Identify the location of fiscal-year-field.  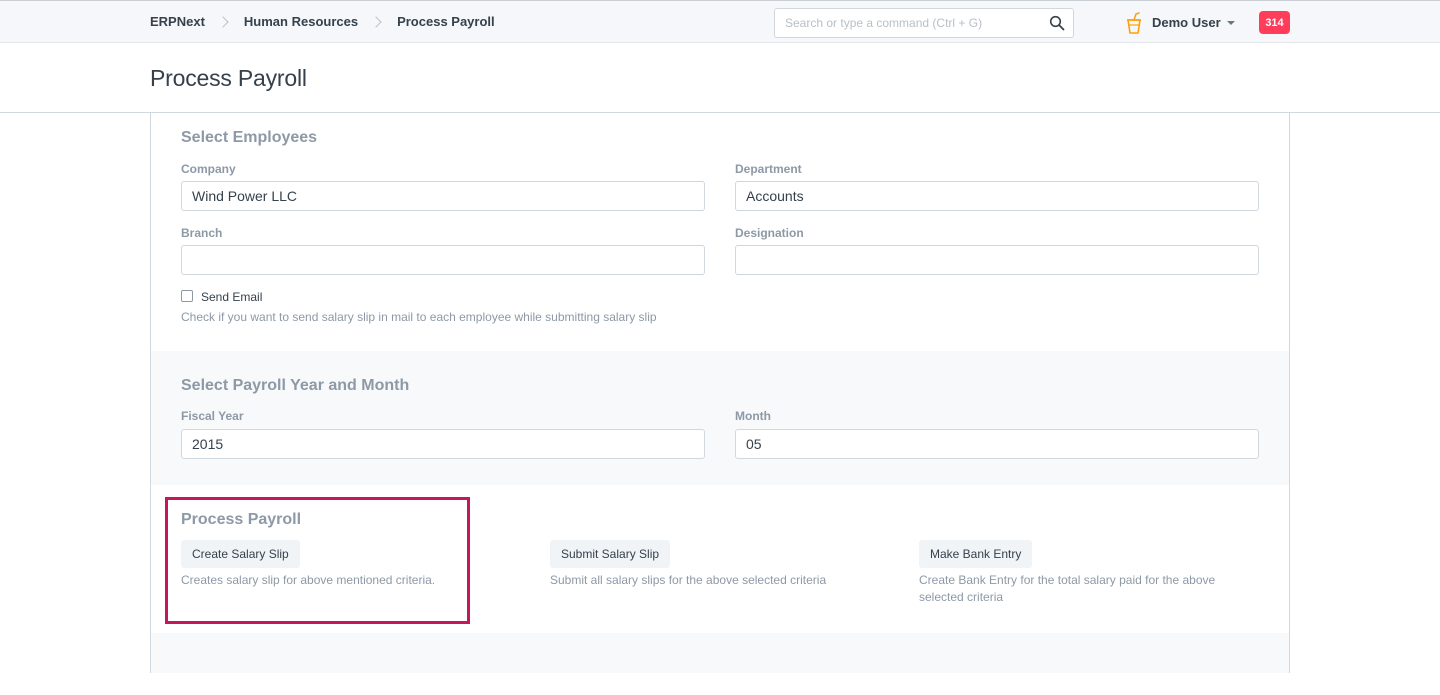
(443, 444).